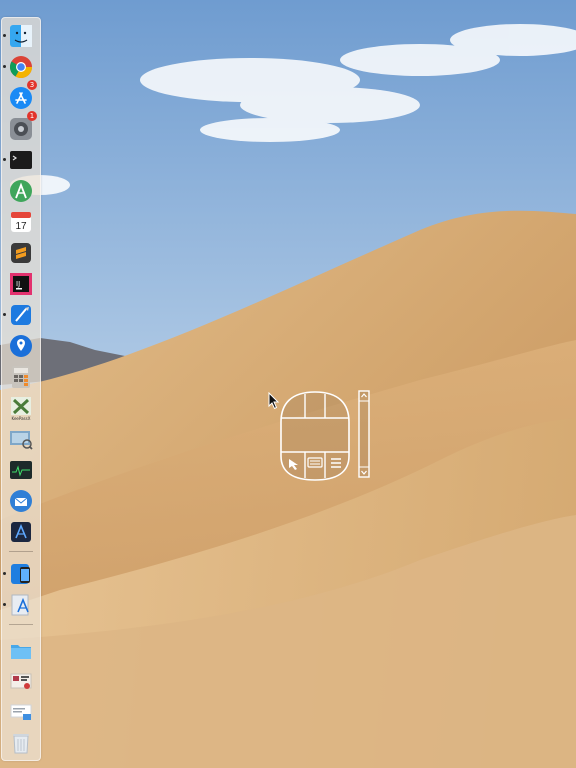 This screenshot has width=576, height=768. I want to click on dock-item-terminal, so click(19, 160).